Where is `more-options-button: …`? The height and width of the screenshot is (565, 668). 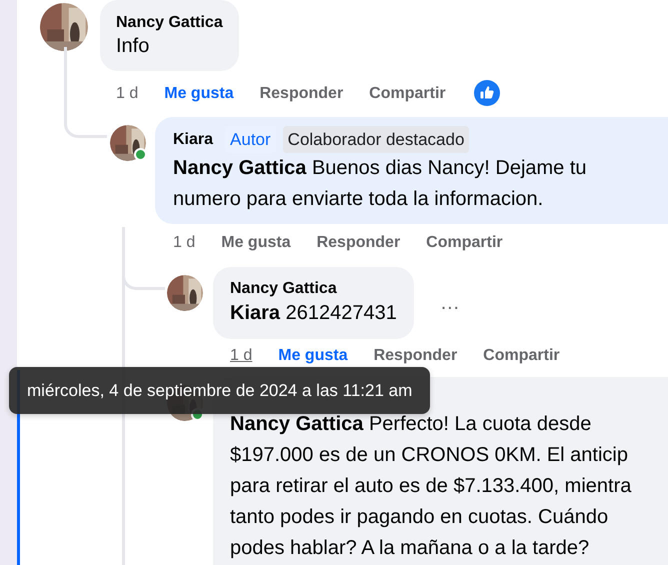
more-options-button: … is located at coordinates (450, 303).